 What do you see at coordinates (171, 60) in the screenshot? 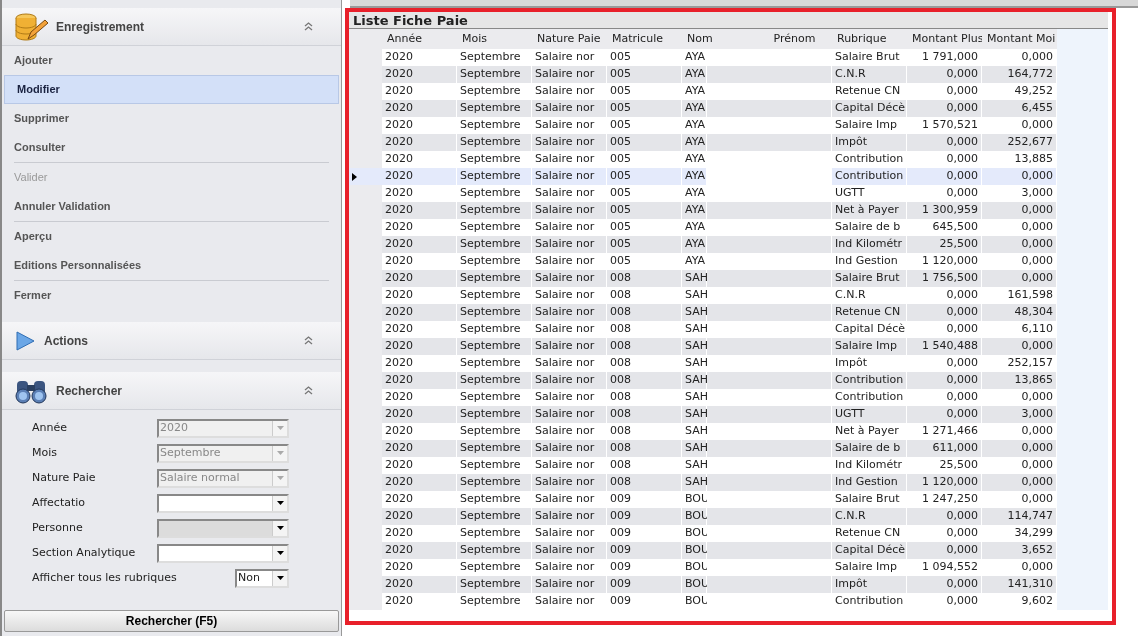
I see `menu-item: Ajouter` at bounding box center [171, 60].